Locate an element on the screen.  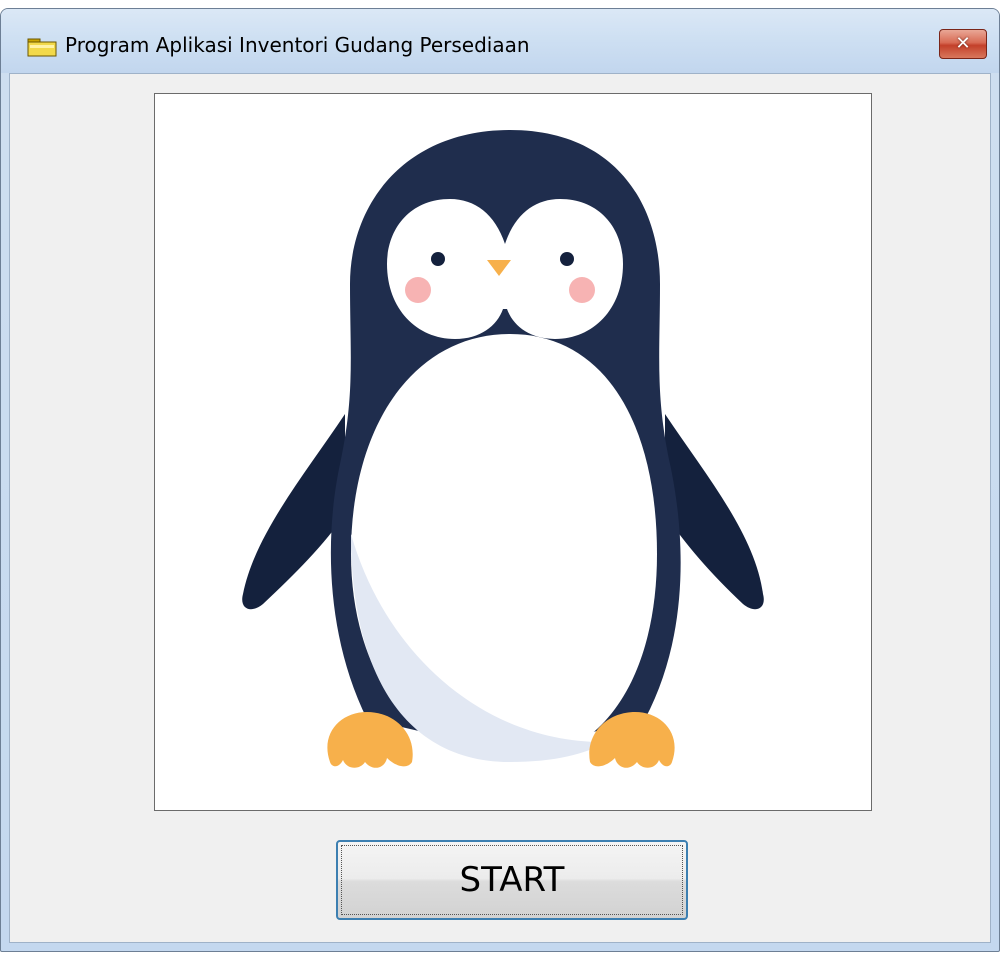
folder-icon is located at coordinates (42, 47).